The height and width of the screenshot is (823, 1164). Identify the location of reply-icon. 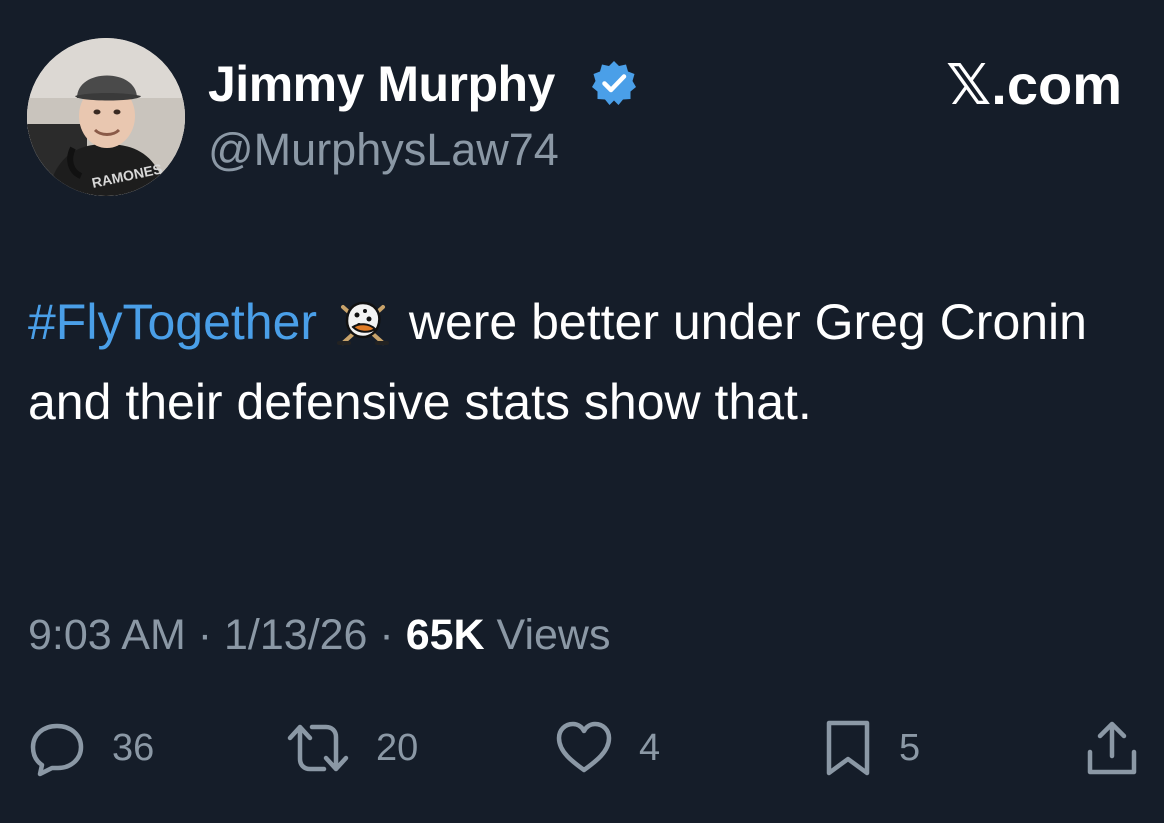
(57, 750).